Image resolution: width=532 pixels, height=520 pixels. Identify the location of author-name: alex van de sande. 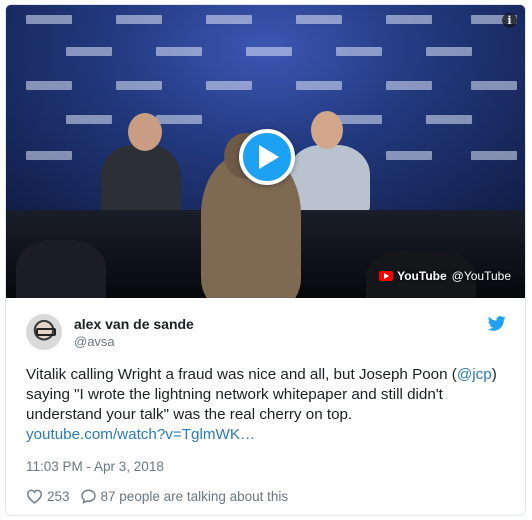
(134, 324).